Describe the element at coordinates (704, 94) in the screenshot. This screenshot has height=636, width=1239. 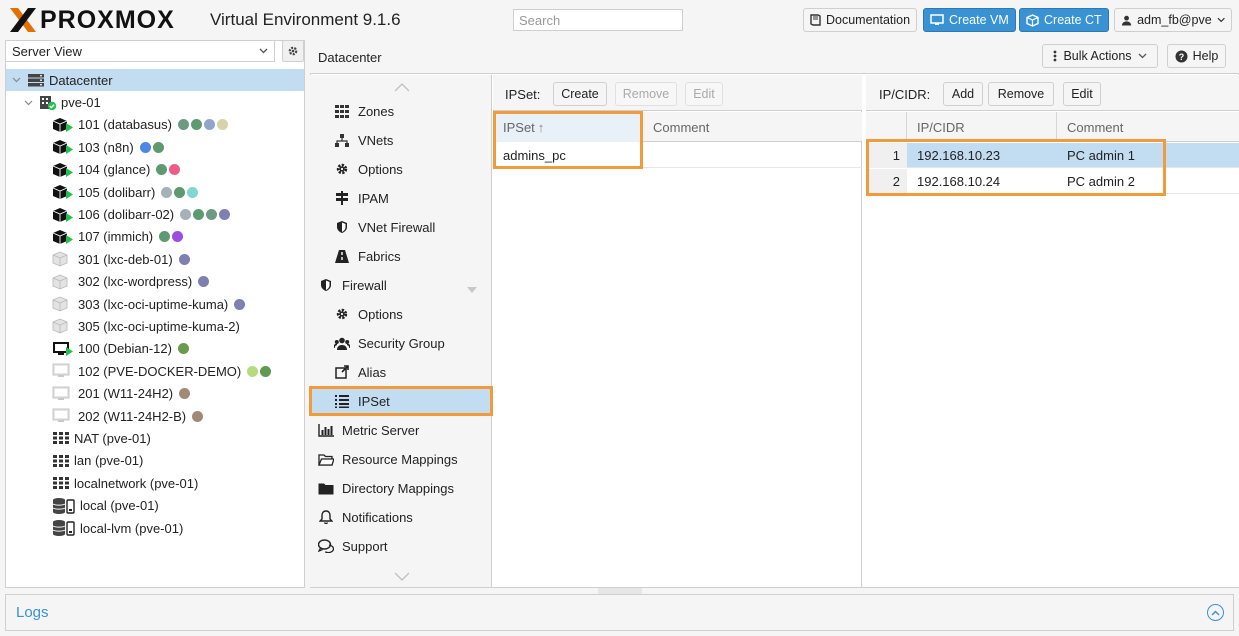
I see `ipset-edit-button: Edit` at that location.